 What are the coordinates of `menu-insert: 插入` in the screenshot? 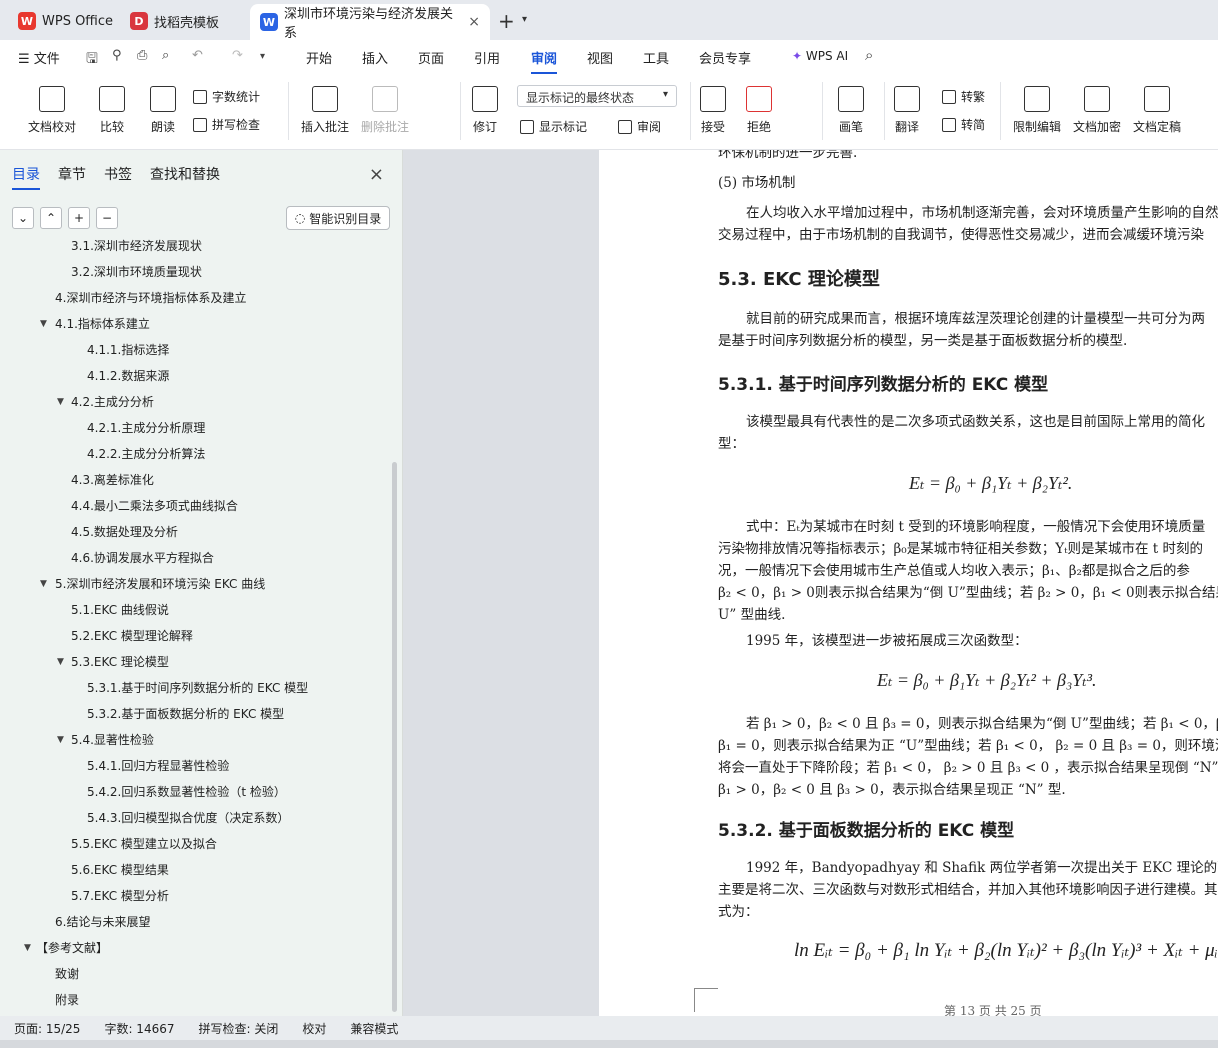 It's located at (375, 57).